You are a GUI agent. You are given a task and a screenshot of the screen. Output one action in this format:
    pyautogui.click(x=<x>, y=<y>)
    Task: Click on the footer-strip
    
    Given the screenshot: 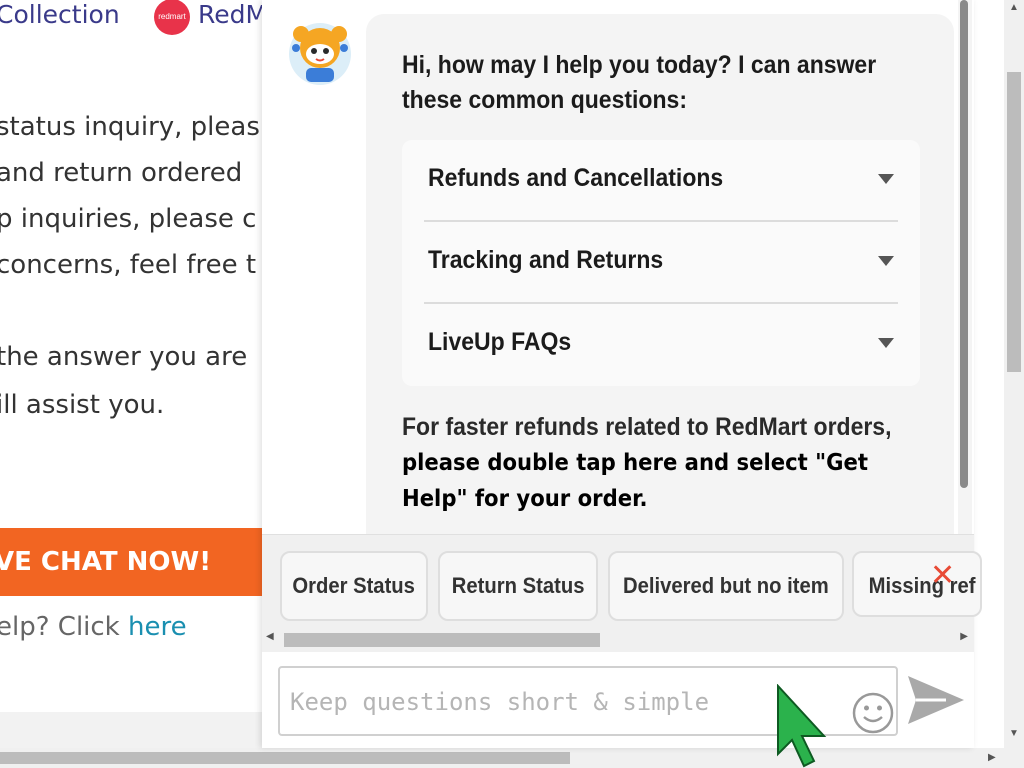 What is the action you would take?
    pyautogui.click(x=131, y=730)
    